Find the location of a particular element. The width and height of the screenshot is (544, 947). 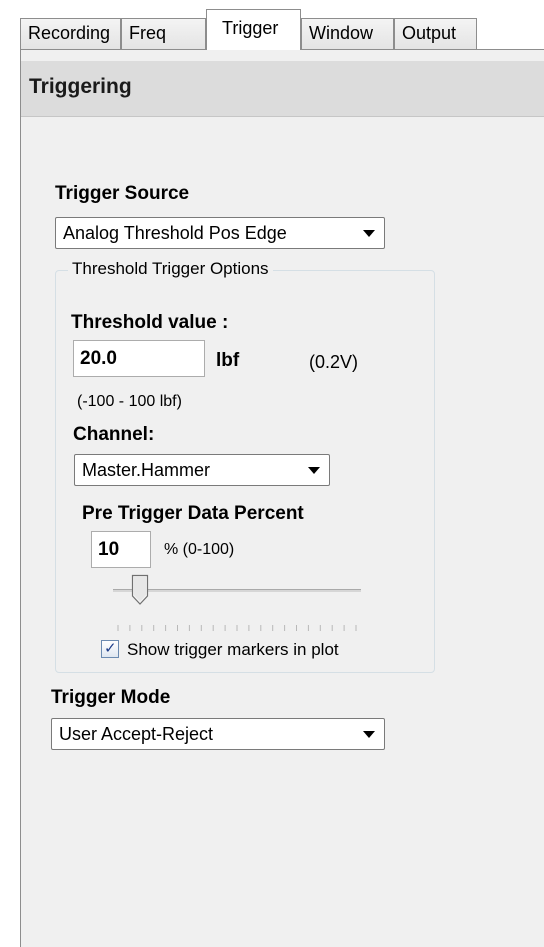

trigger-mode-dropdown: User Accept-Reject is located at coordinates (218, 734).